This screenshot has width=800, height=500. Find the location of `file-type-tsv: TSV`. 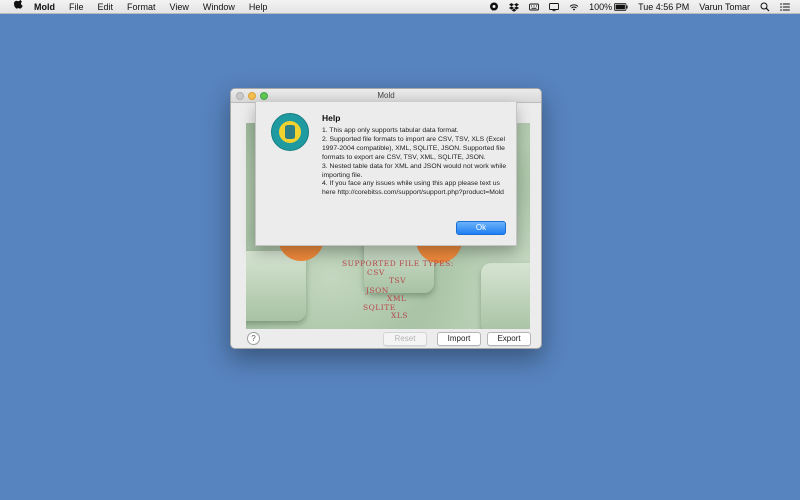

file-type-tsv: TSV is located at coordinates (398, 280).